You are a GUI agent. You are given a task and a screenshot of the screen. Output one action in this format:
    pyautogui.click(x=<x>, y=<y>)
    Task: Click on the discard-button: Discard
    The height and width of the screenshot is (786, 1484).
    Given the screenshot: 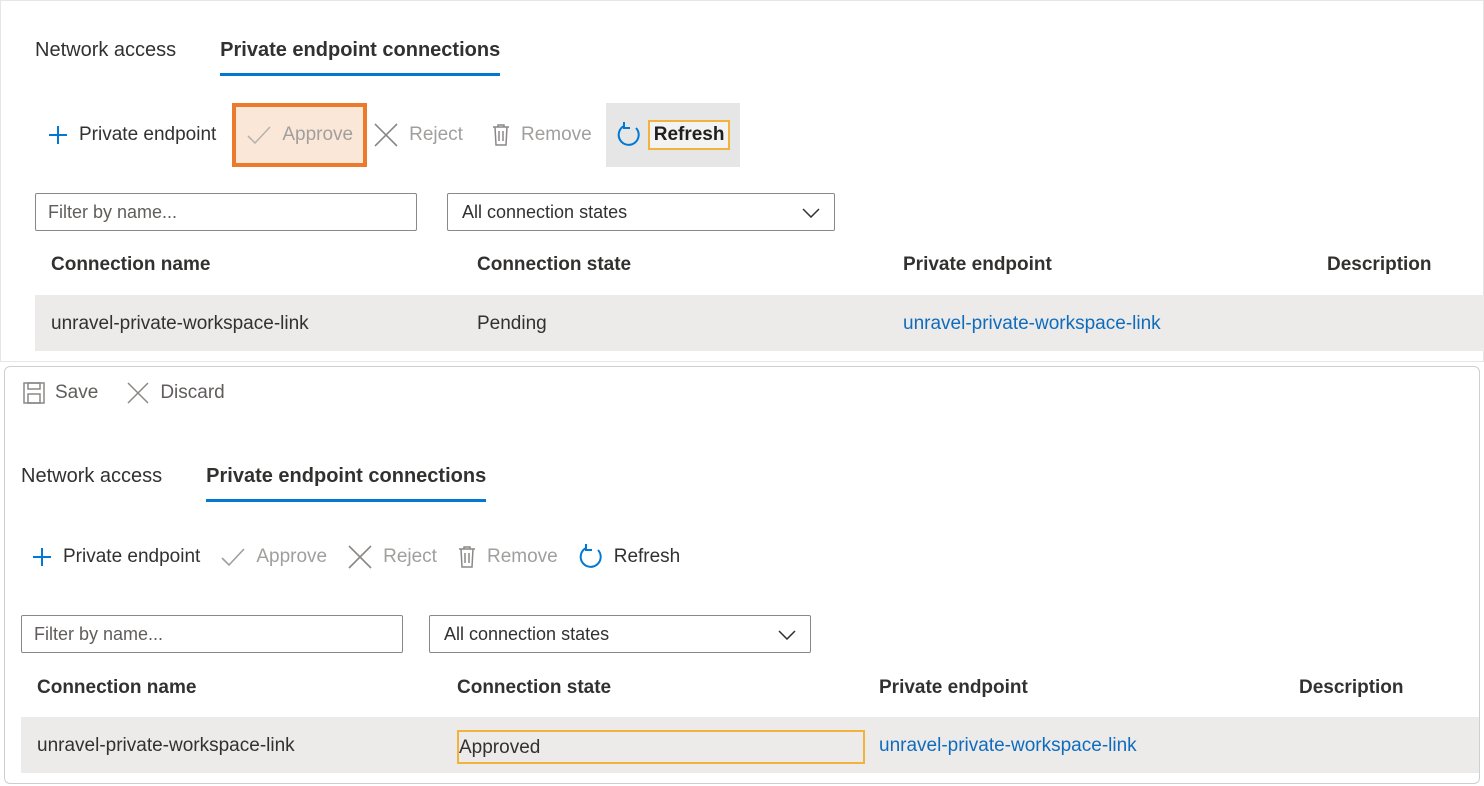 What is the action you would take?
    pyautogui.click(x=179, y=393)
    